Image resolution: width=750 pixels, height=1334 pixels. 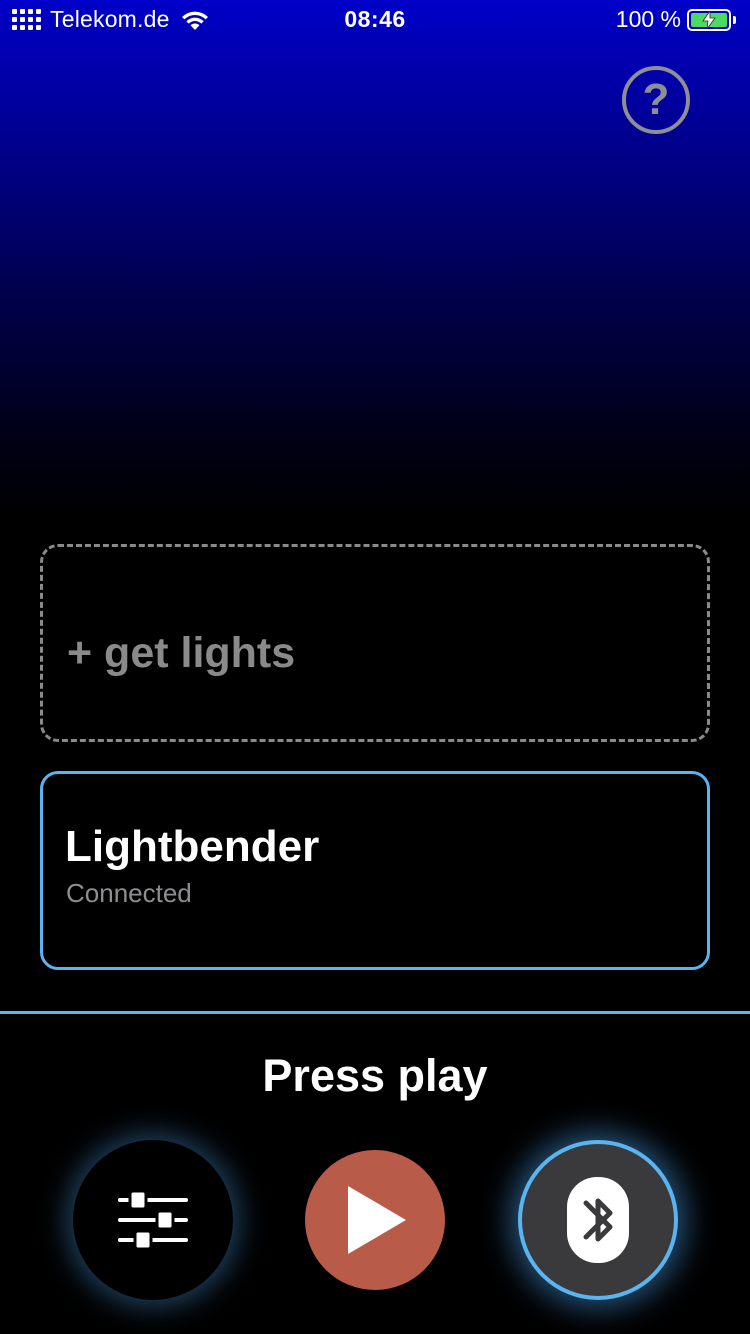 I want to click on help-button: ?, so click(x=656, y=100).